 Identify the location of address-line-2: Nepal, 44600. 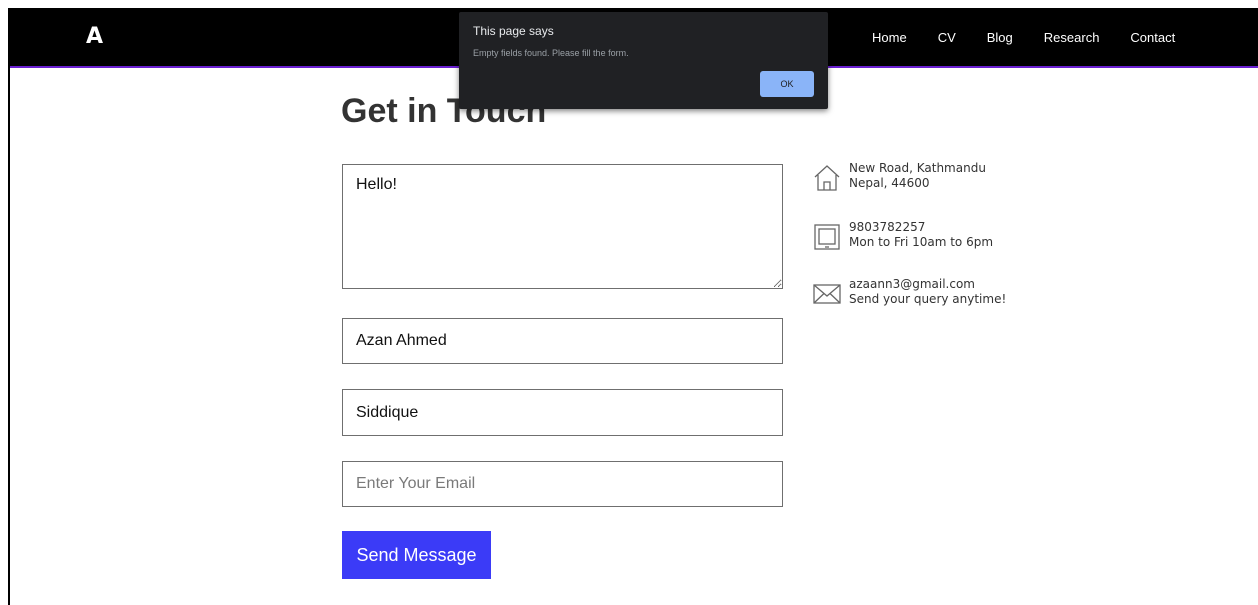
(889, 183).